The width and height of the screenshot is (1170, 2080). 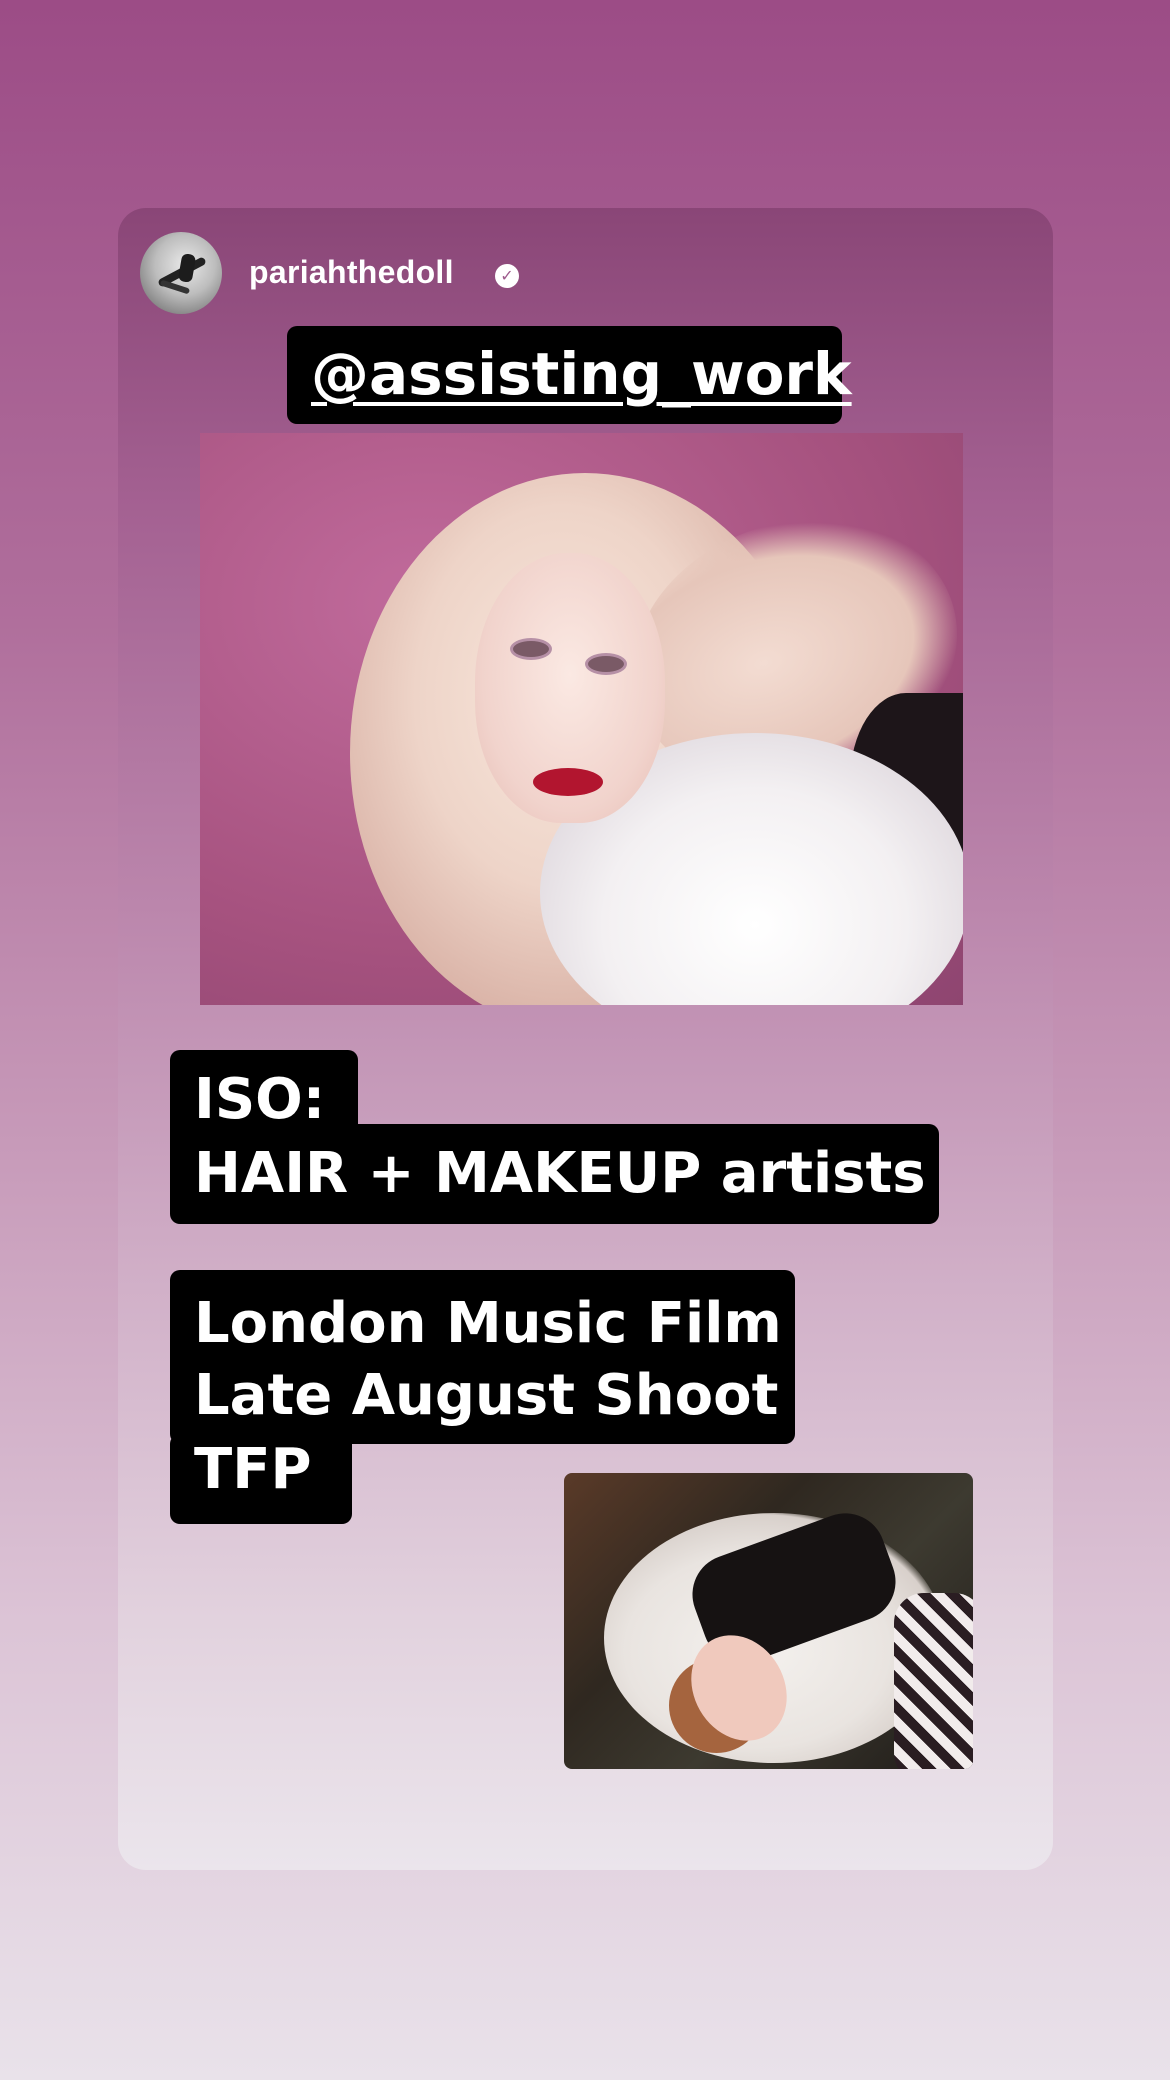 What do you see at coordinates (507, 276) in the screenshot?
I see `verified-badge-icon: ✓` at bounding box center [507, 276].